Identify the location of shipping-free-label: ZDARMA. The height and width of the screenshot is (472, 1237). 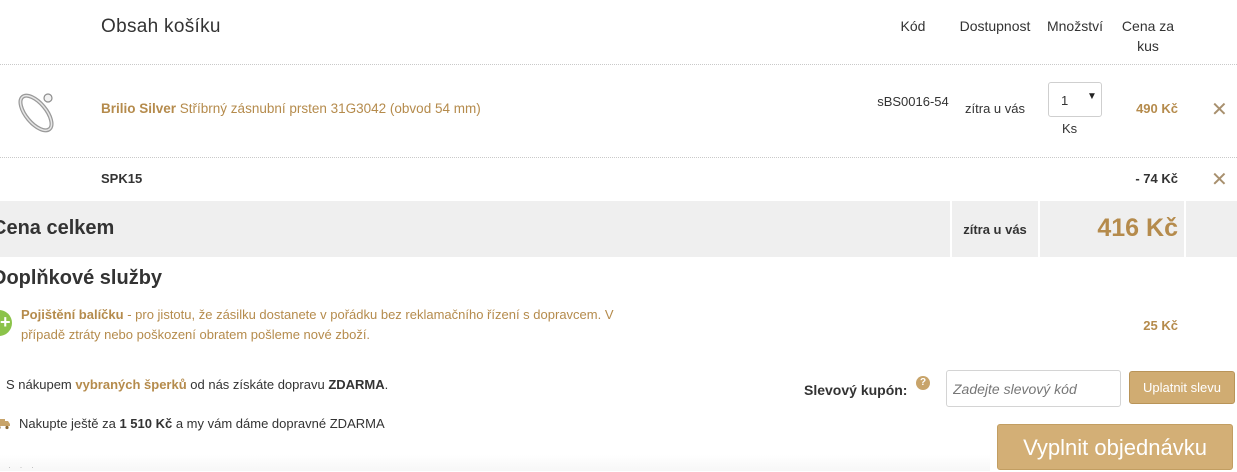
(356, 384).